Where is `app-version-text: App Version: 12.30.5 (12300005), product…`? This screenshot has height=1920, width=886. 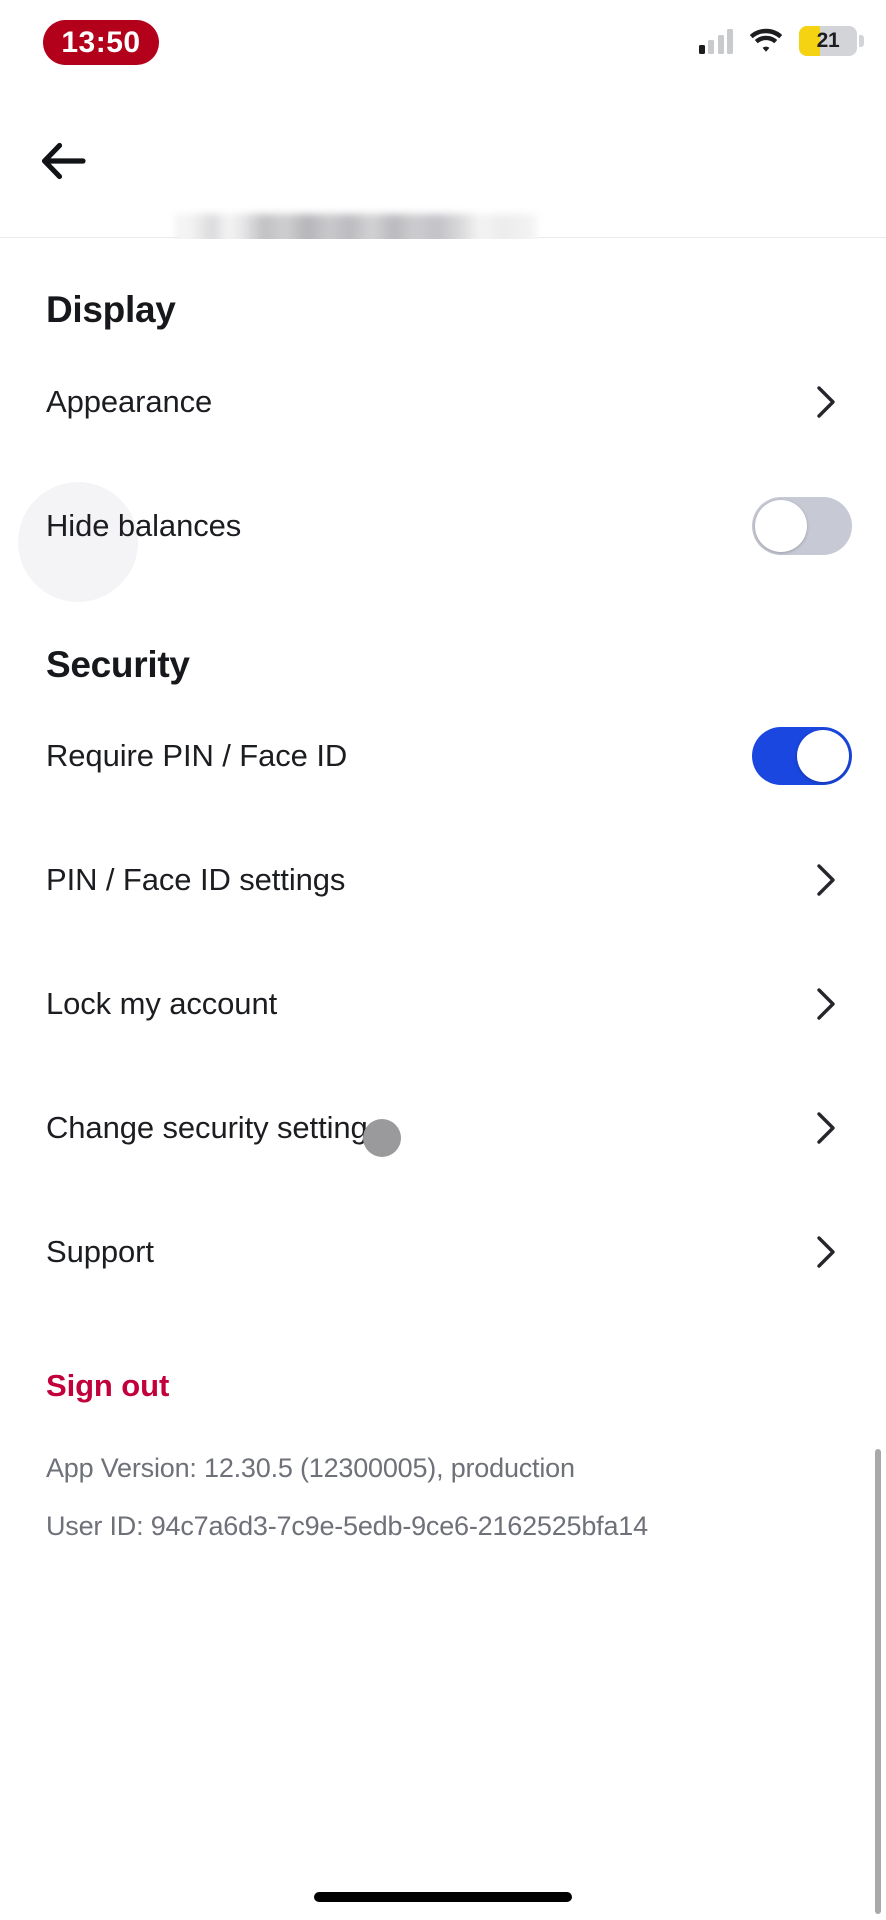
app-version-text: App Version: 12.30.5 (12300005), product… is located at coordinates (310, 1468).